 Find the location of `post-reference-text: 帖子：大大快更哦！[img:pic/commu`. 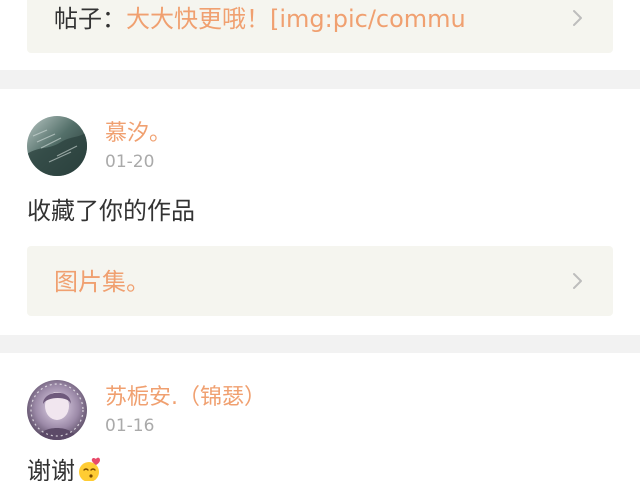

post-reference-text: 帖子：大大快更哦！[img:pic/commu is located at coordinates (260, 19).